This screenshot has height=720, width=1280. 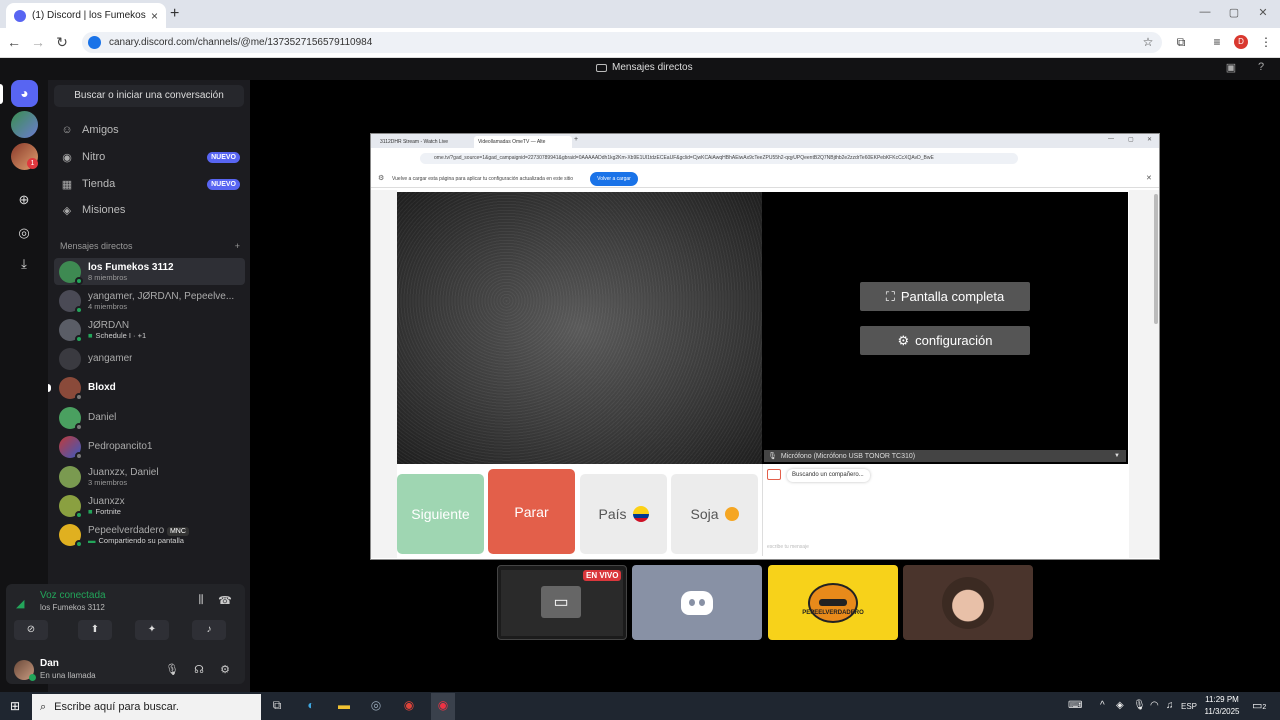 I want to click on clock: 11:29 PM 11/3/2025, so click(x=1222, y=706).